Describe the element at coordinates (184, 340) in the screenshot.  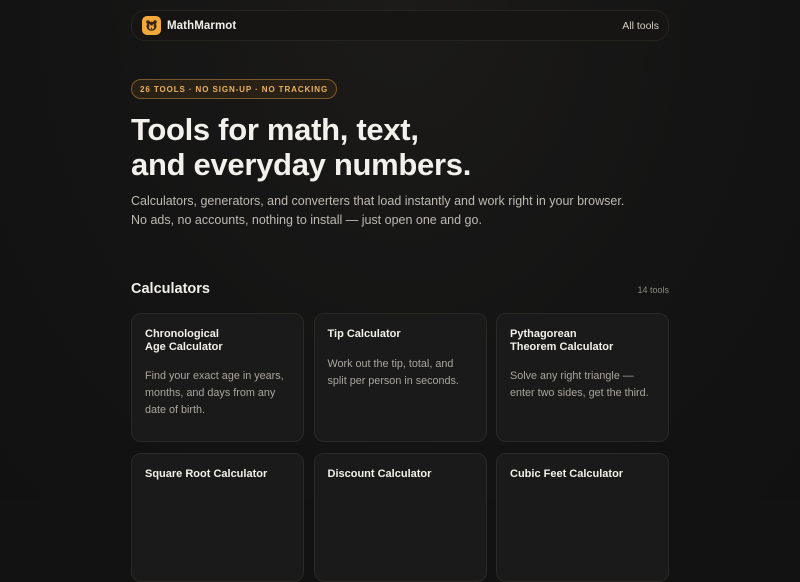
I see `card-title: Chronological Age Calculator` at that location.